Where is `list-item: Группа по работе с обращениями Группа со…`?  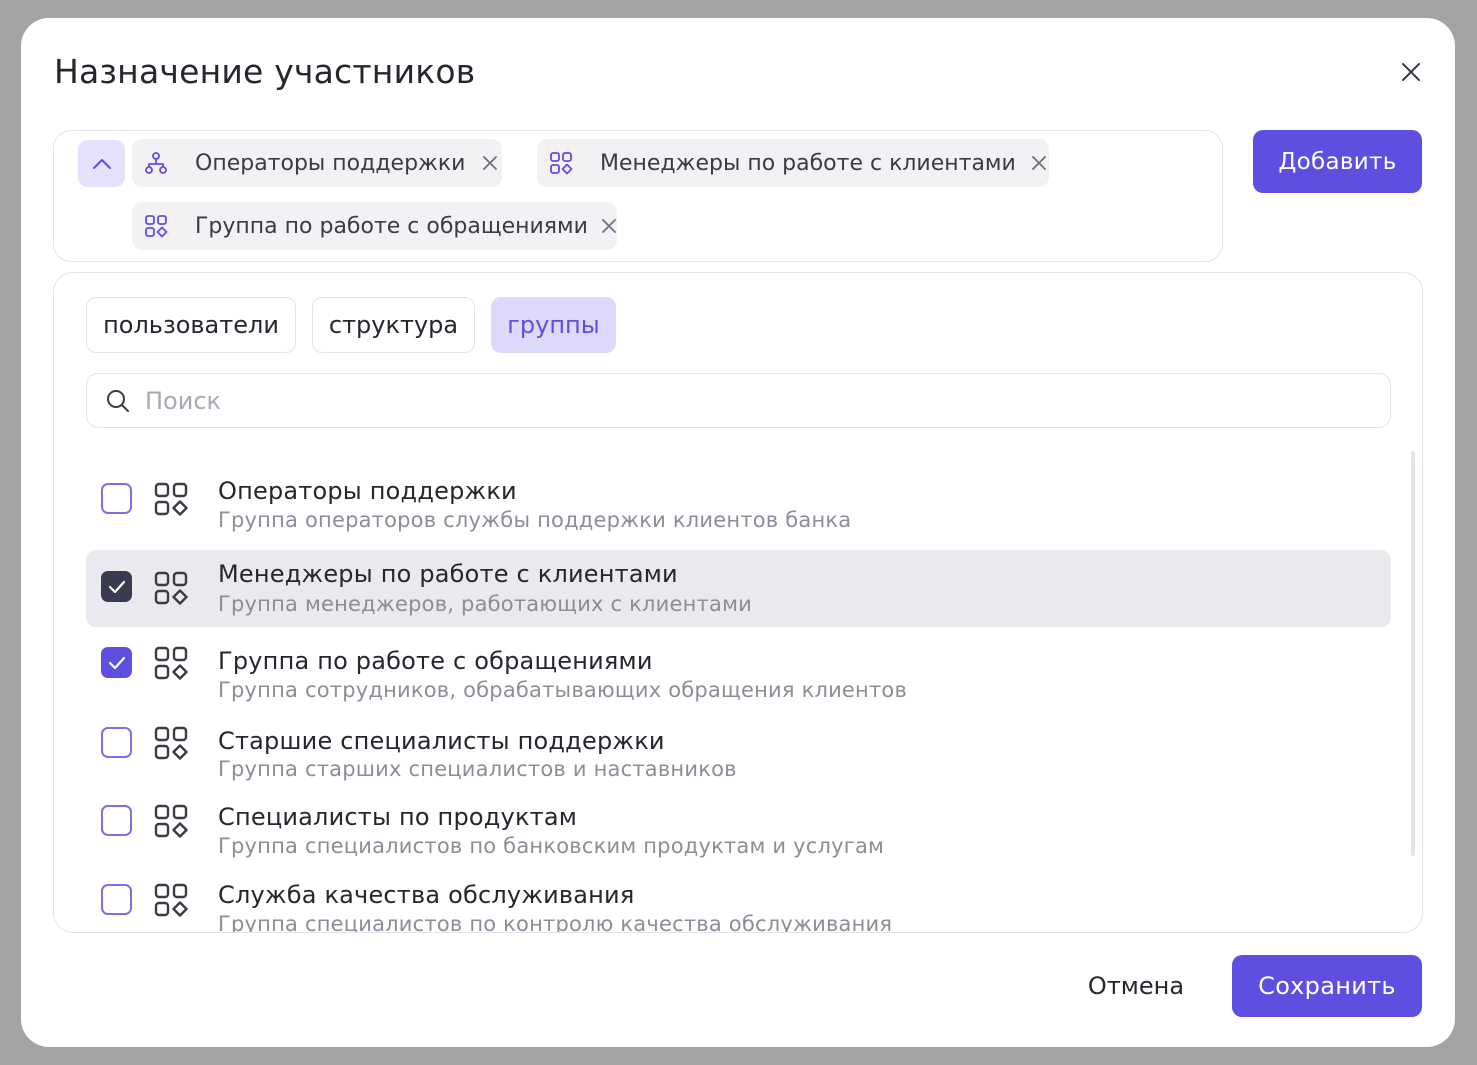
list-item: Группа по работе с обращениями Группа со… is located at coordinates (738, 673).